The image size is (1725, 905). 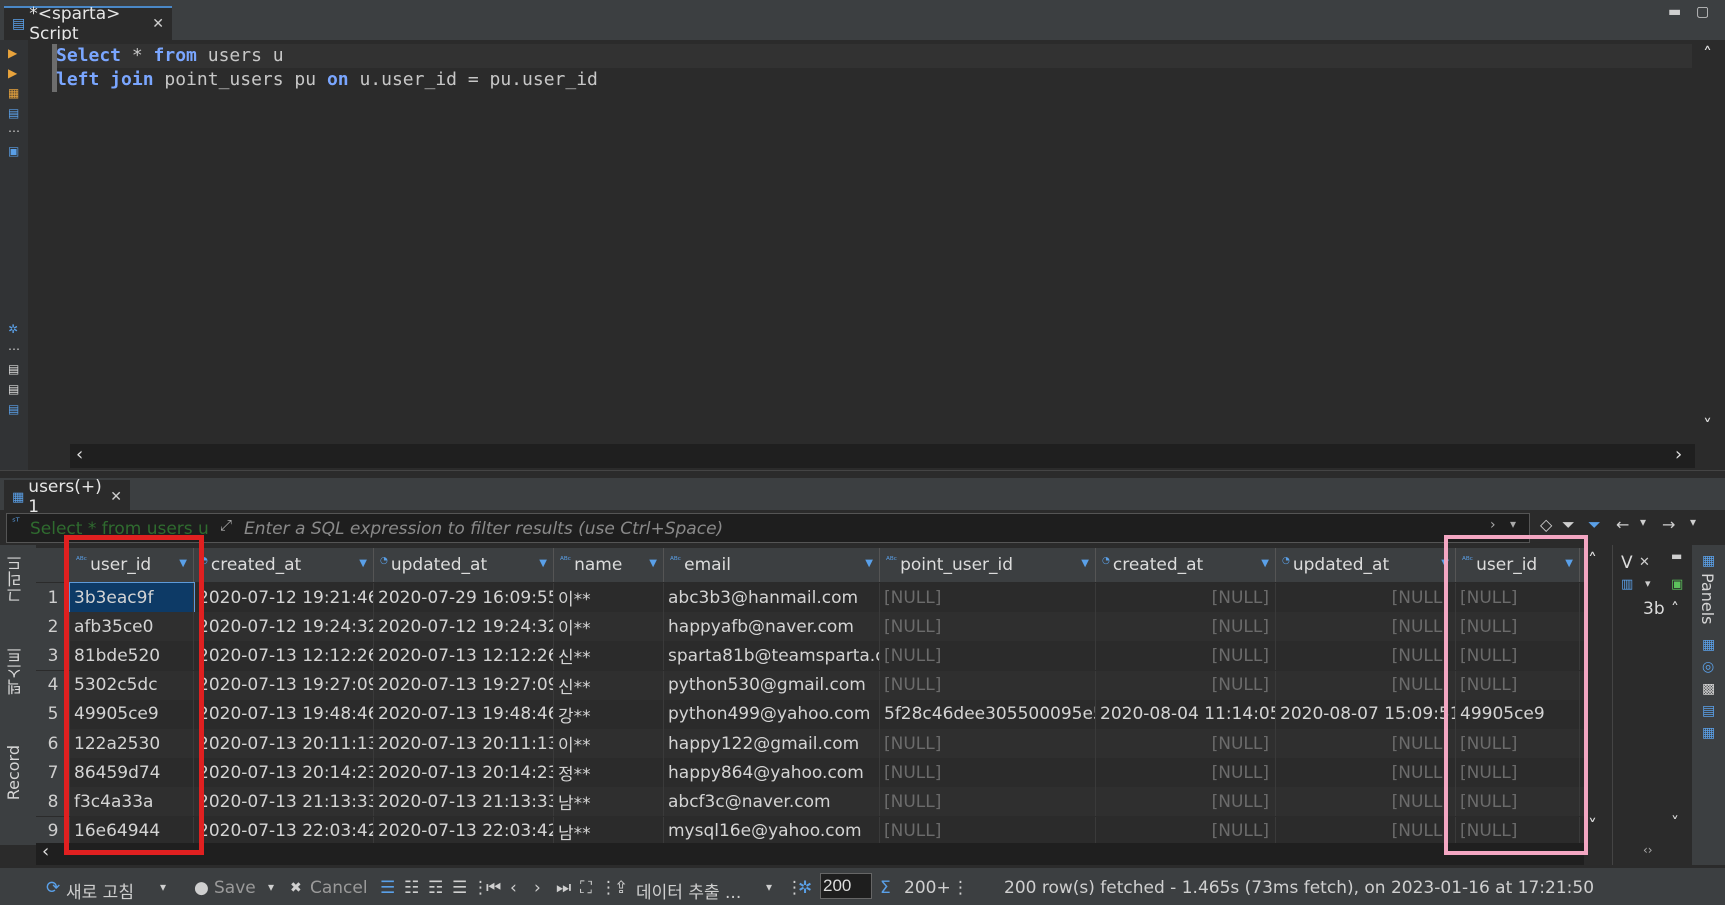 I want to click on calc-icon: ▤, so click(x=1708, y=711).